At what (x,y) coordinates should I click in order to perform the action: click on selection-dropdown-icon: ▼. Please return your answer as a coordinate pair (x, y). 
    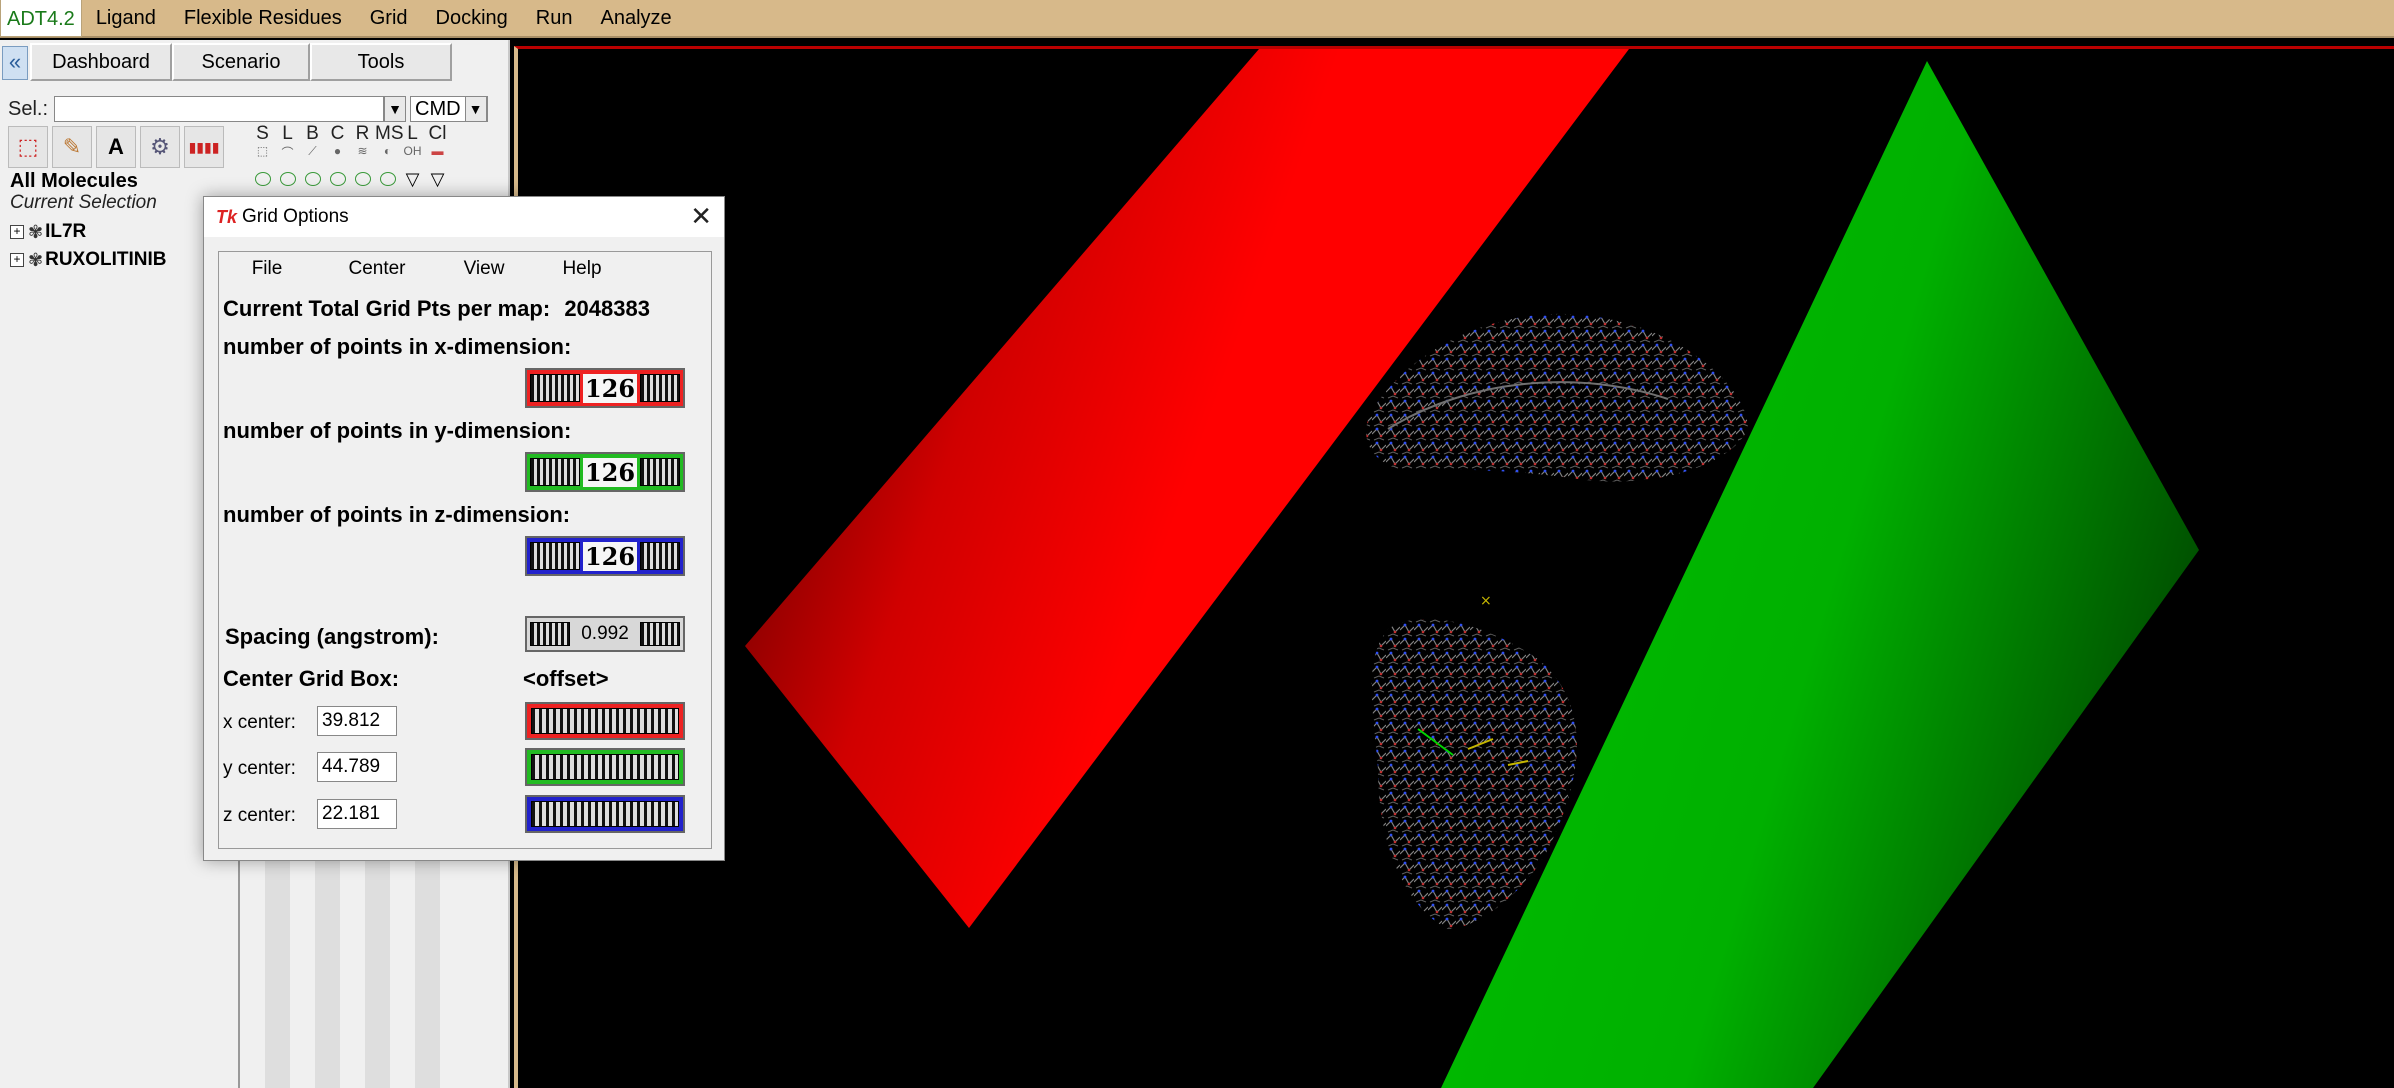
    Looking at the image, I should click on (395, 109).